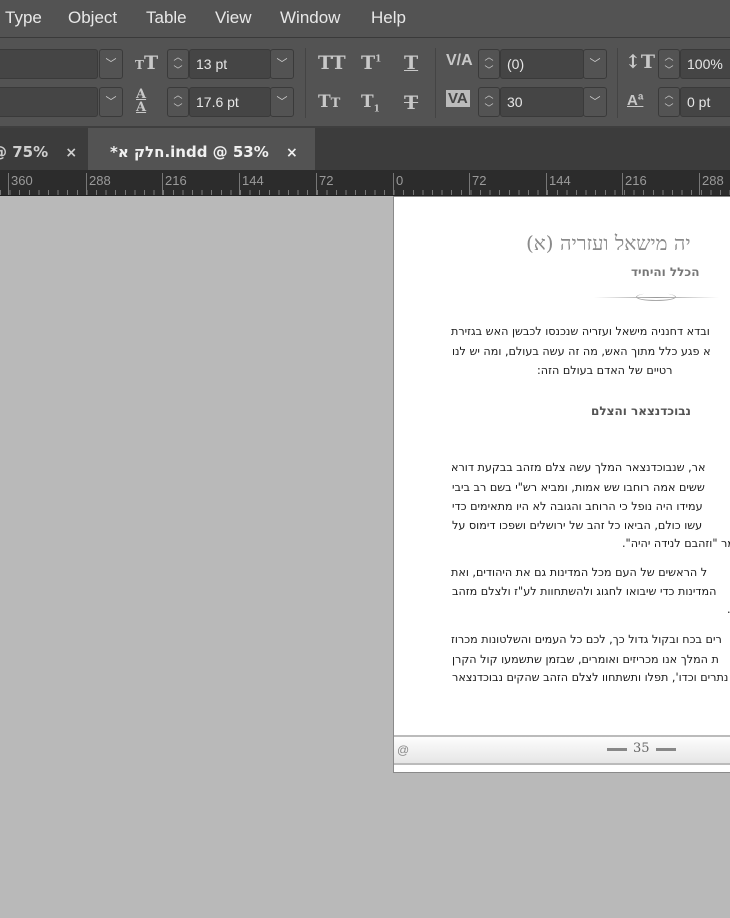 Image resolution: width=730 pixels, height=918 pixels. Describe the element at coordinates (459, 60) in the screenshot. I see `kerning-icon: V/A` at that location.